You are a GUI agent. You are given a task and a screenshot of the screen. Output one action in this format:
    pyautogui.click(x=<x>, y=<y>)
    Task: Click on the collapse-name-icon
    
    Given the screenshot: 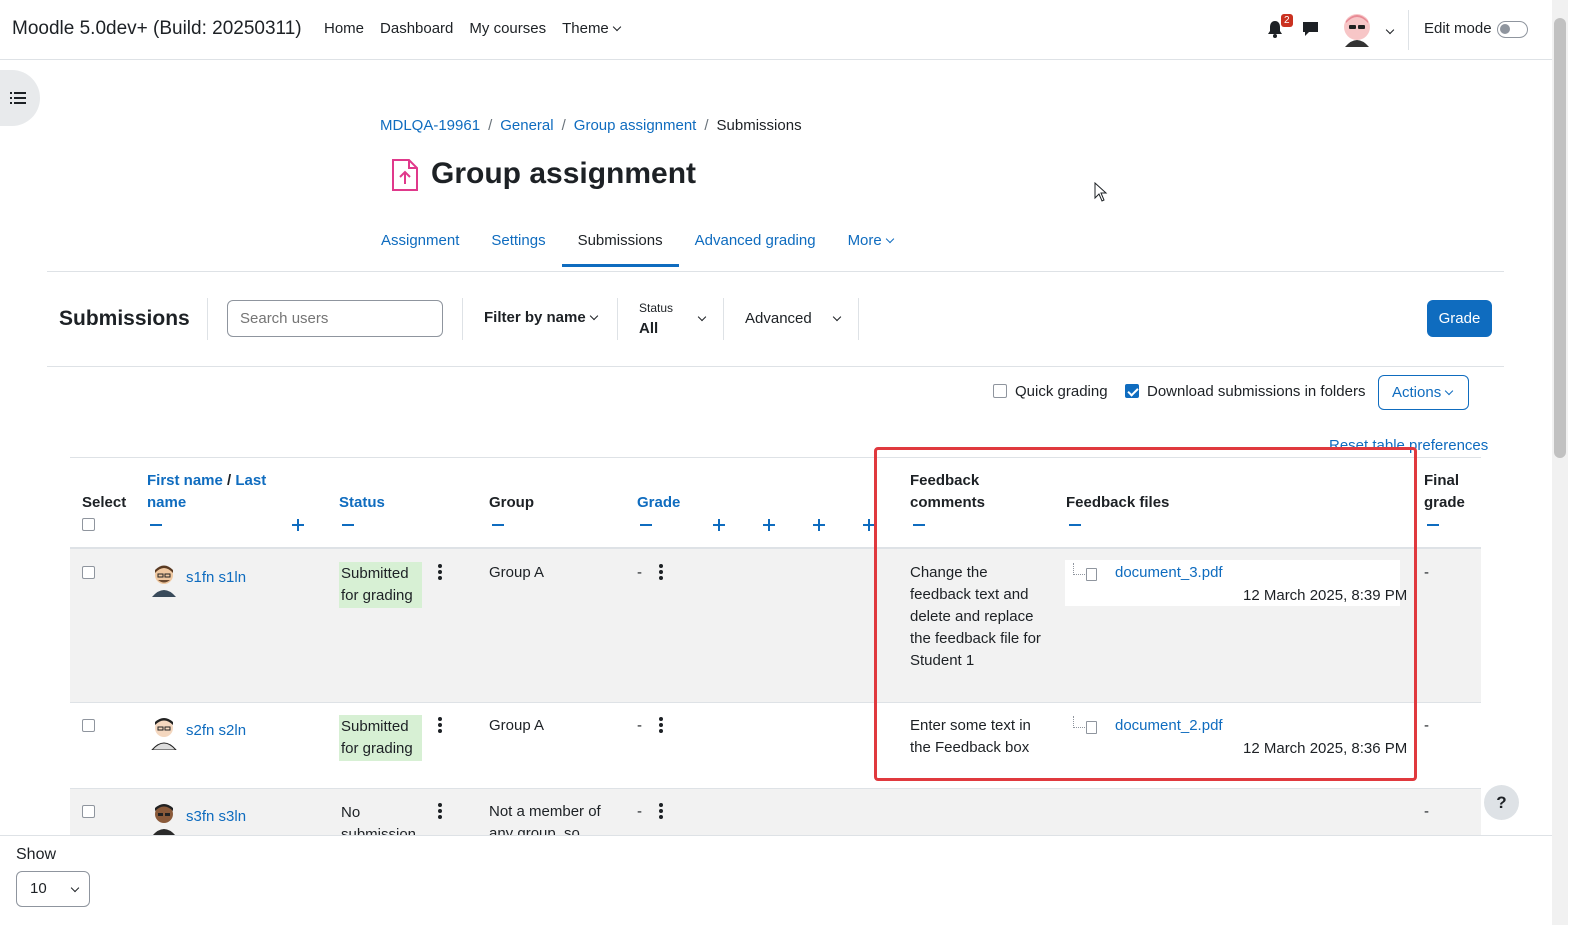 What is the action you would take?
    pyautogui.click(x=156, y=525)
    